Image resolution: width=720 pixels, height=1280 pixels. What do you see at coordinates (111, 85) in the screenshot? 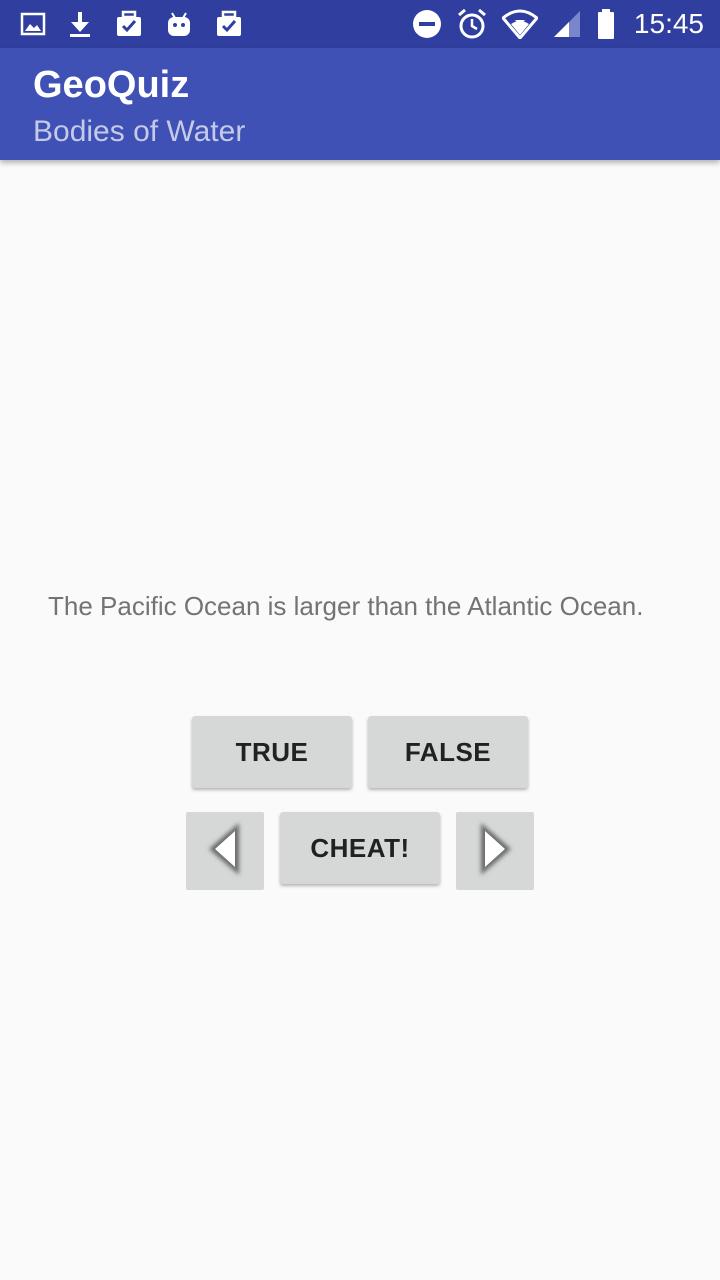
I see `app-title: GeoQuiz` at bounding box center [111, 85].